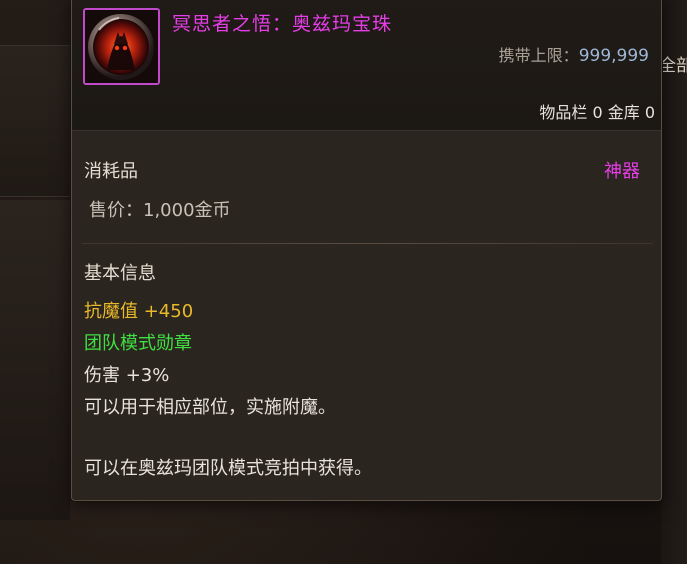 This screenshot has width=687, height=564. Describe the element at coordinates (139, 311) in the screenshot. I see `stat-magic-resist: 抗魔值 +450` at that location.